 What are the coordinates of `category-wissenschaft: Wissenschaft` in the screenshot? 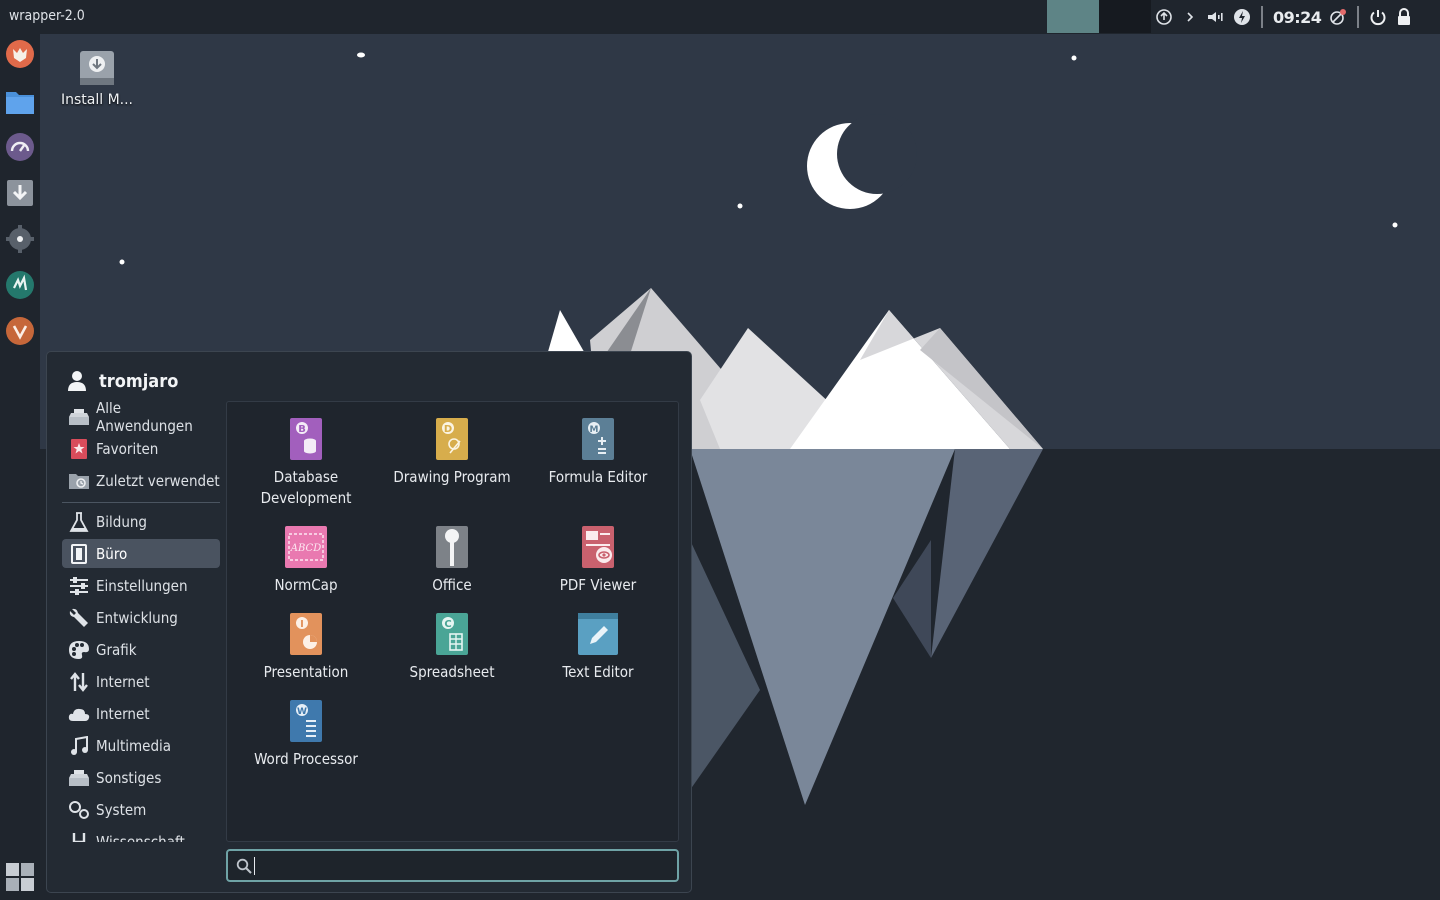 It's located at (141, 834).